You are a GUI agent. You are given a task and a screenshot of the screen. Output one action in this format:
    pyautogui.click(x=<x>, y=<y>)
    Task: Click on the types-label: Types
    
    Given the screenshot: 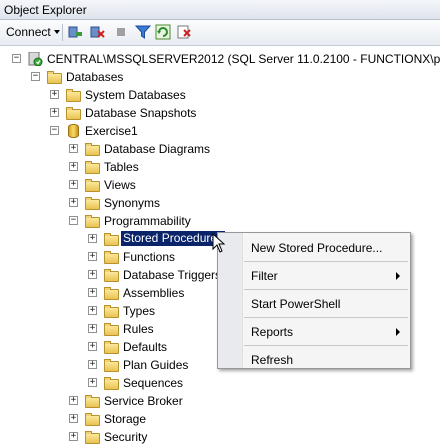 What is the action you would take?
    pyautogui.click(x=139, y=311)
    